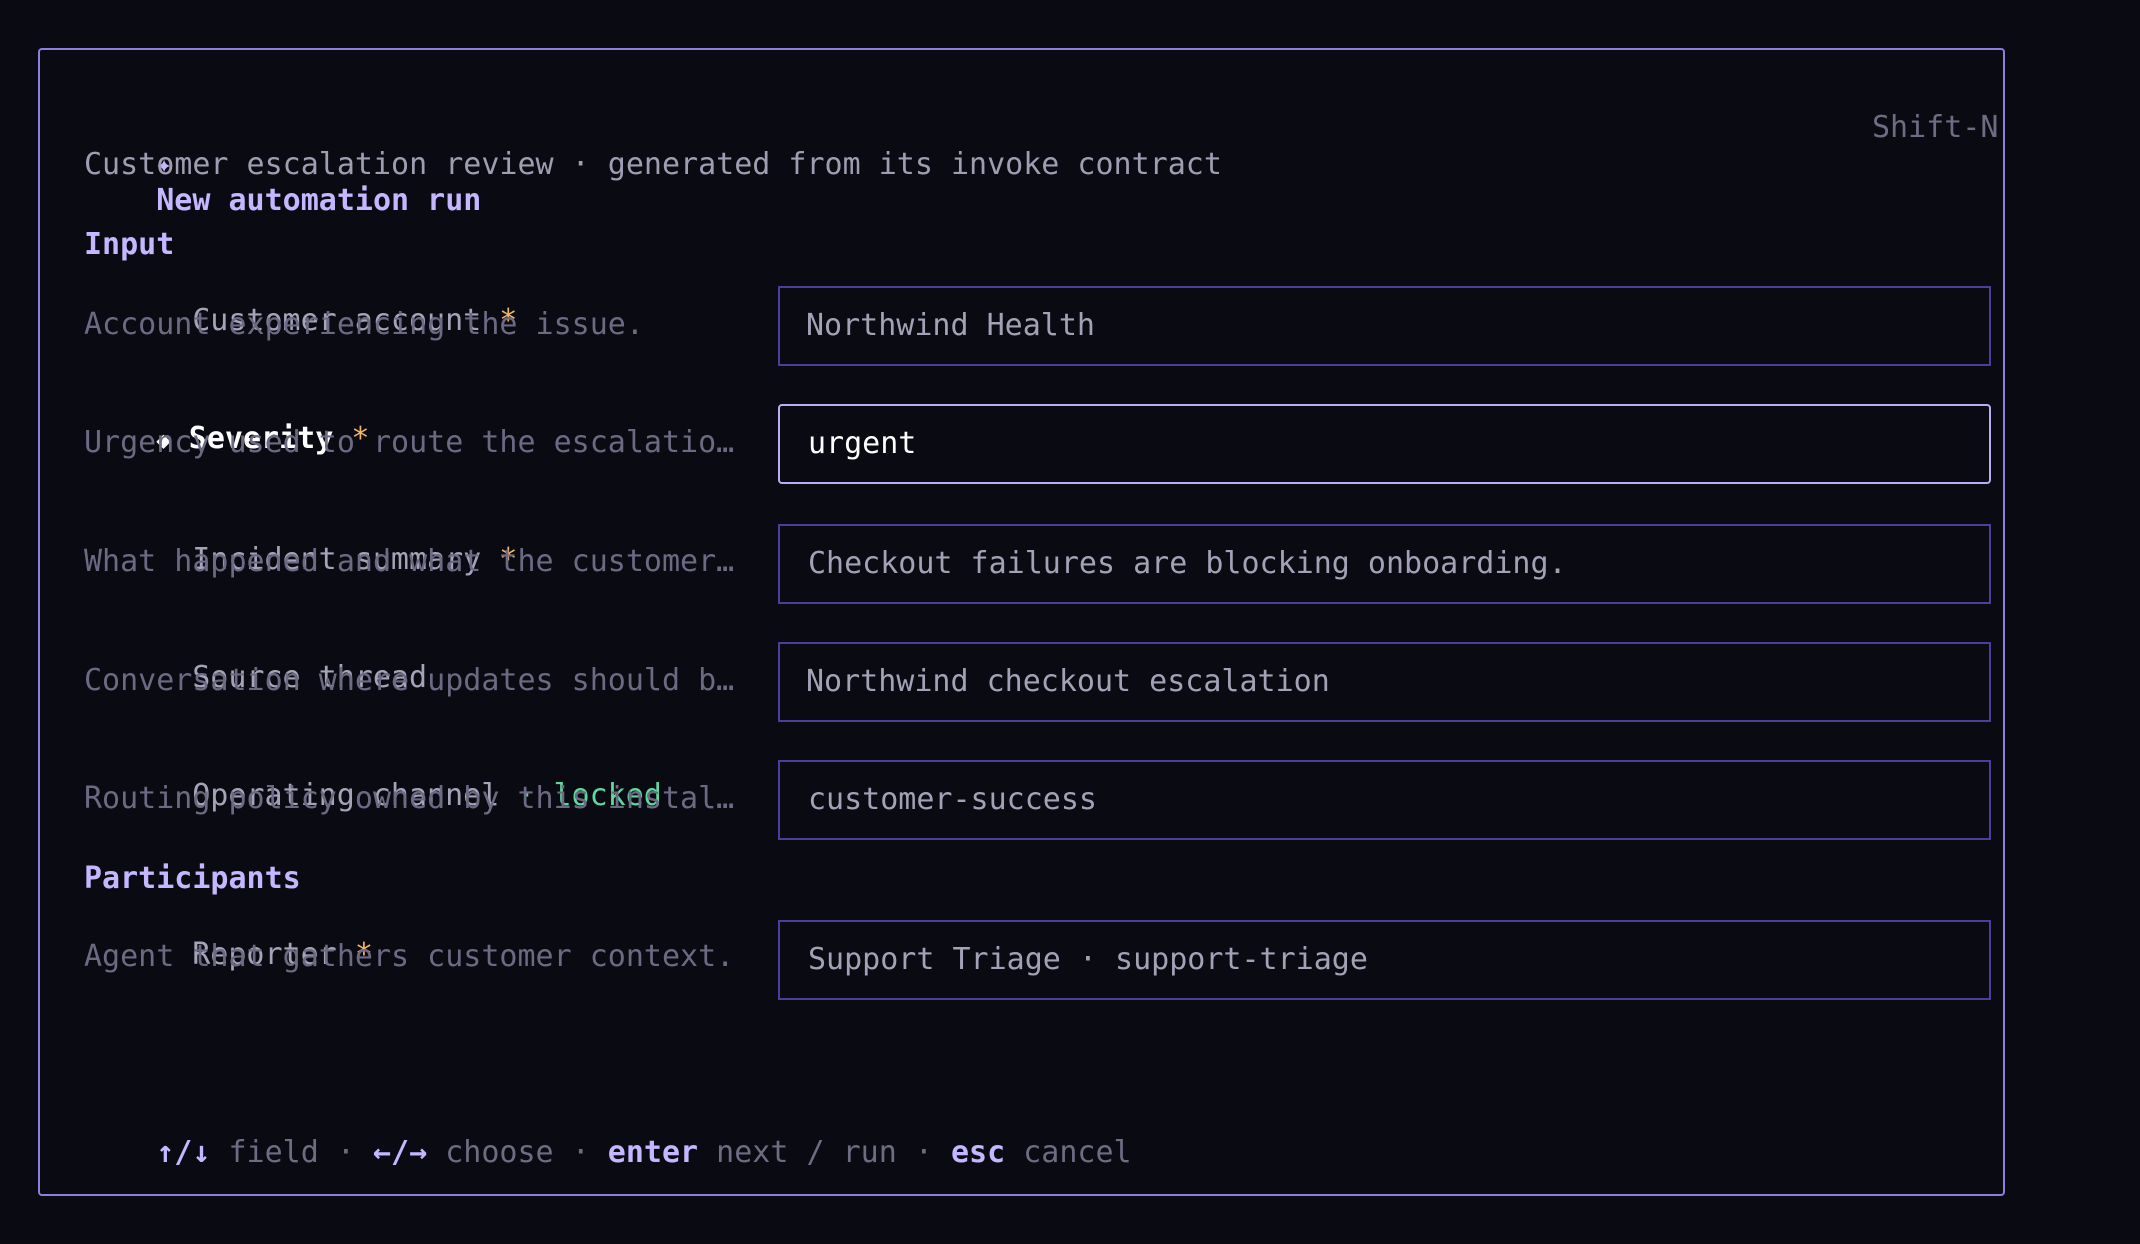  What do you see at coordinates (391, 1152) in the screenshot?
I see `hint-key-arrows-horizontal: ←/→` at bounding box center [391, 1152].